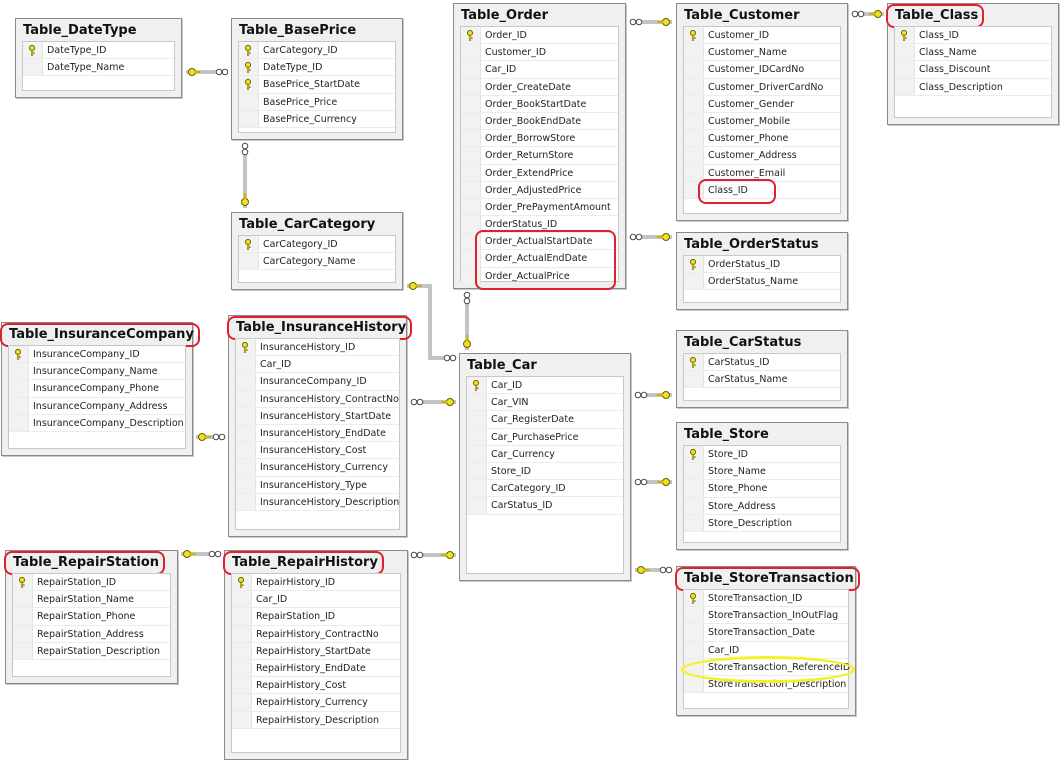 This screenshot has width=1064, height=760. Describe the element at coordinates (762, 282) in the screenshot. I see `column-row: OrderStatus_Name` at that location.